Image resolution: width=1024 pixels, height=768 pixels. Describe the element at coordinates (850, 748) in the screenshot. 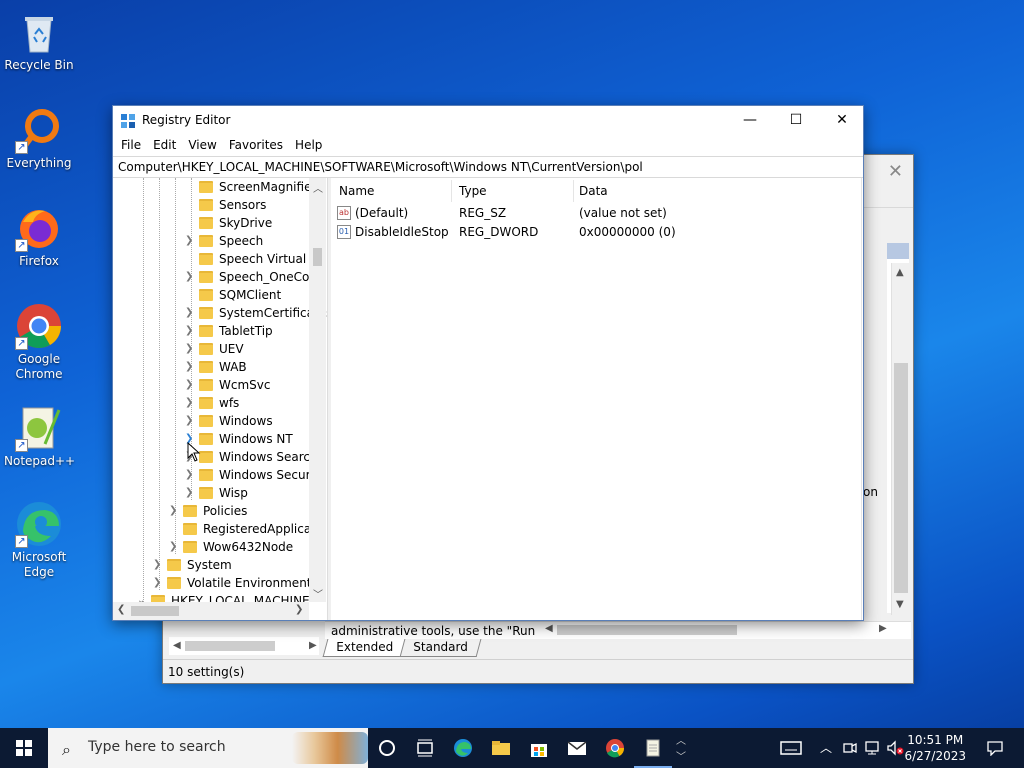

I see `meet-now-icon` at that location.